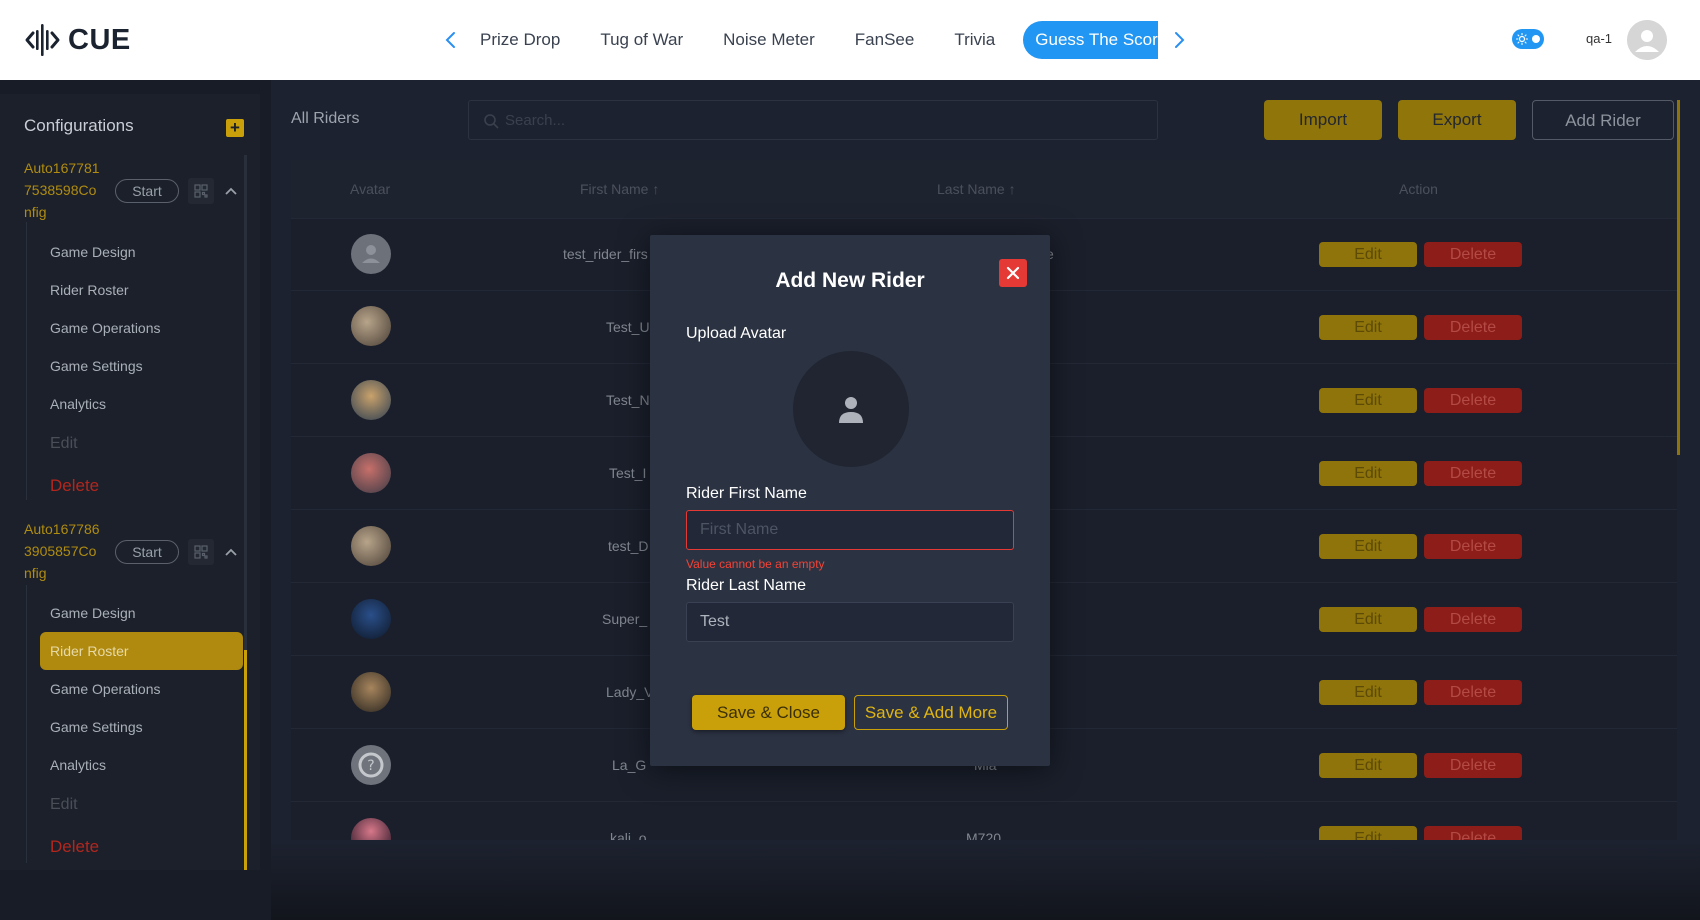  I want to click on add-rider-button: Add Rider, so click(1603, 120).